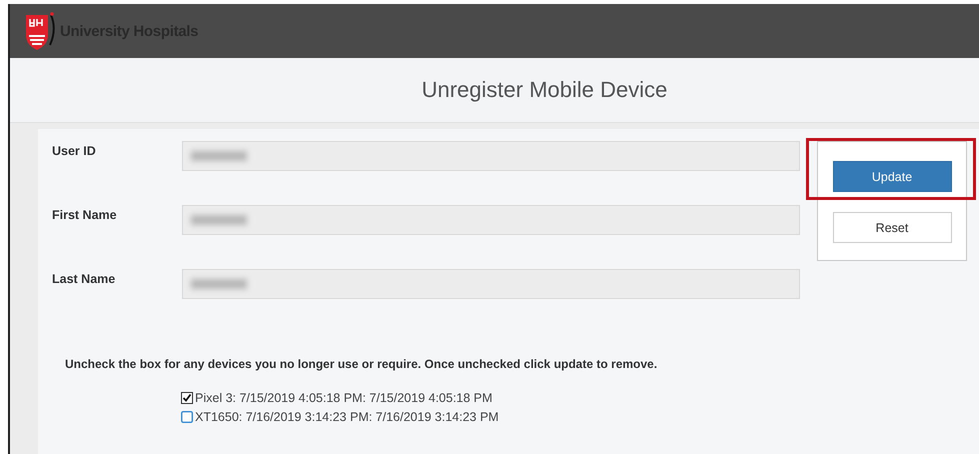 Image resolution: width=979 pixels, height=454 pixels. I want to click on field-label: Last Name, so click(84, 279).